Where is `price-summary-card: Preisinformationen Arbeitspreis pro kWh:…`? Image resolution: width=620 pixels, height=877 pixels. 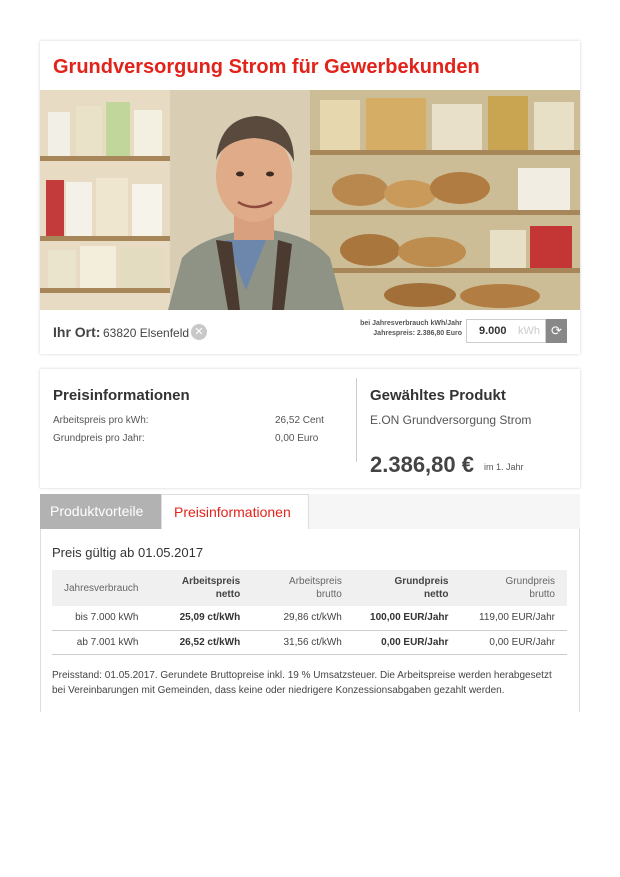 price-summary-card: Preisinformationen Arbeitspreis pro kWh:… is located at coordinates (310, 428).